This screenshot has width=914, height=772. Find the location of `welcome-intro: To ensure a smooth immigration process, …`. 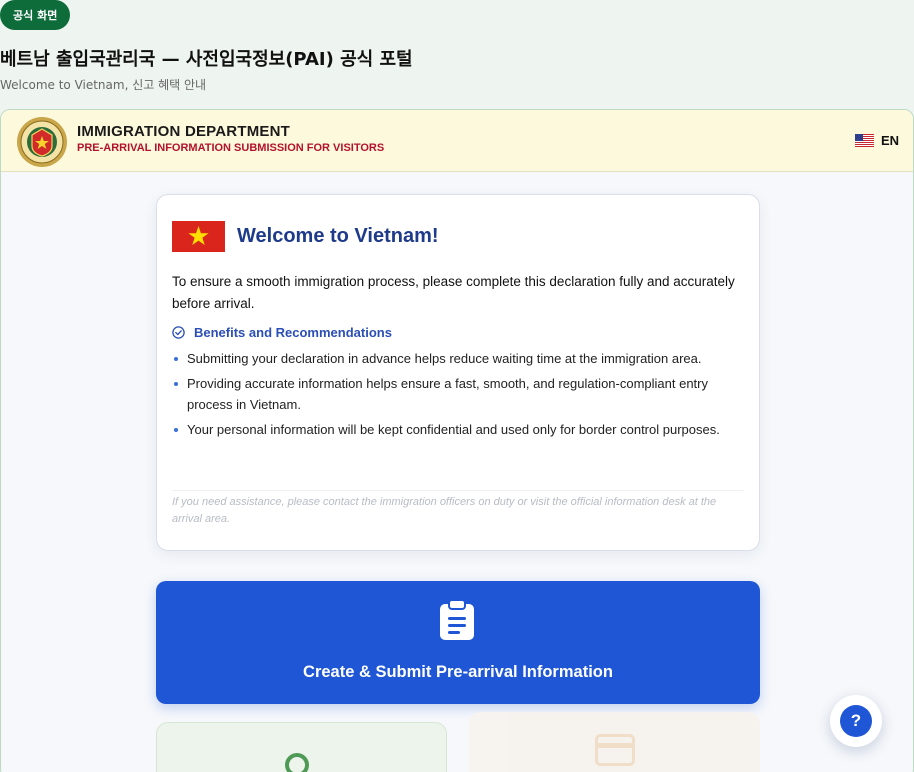

welcome-intro: To ensure a smooth immigration process, … is located at coordinates (453, 292).